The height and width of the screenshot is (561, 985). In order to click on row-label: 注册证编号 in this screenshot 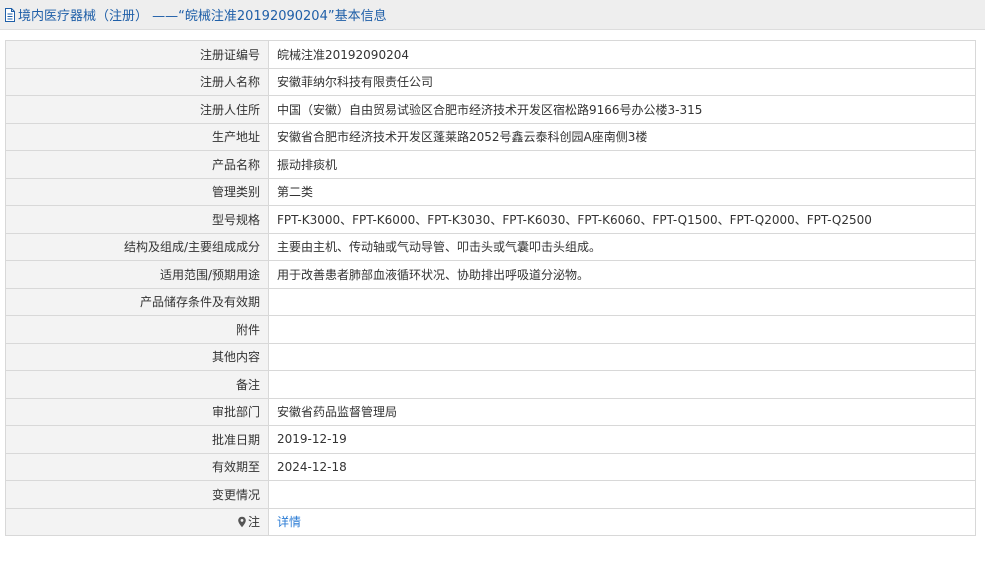, I will do `click(137, 54)`.